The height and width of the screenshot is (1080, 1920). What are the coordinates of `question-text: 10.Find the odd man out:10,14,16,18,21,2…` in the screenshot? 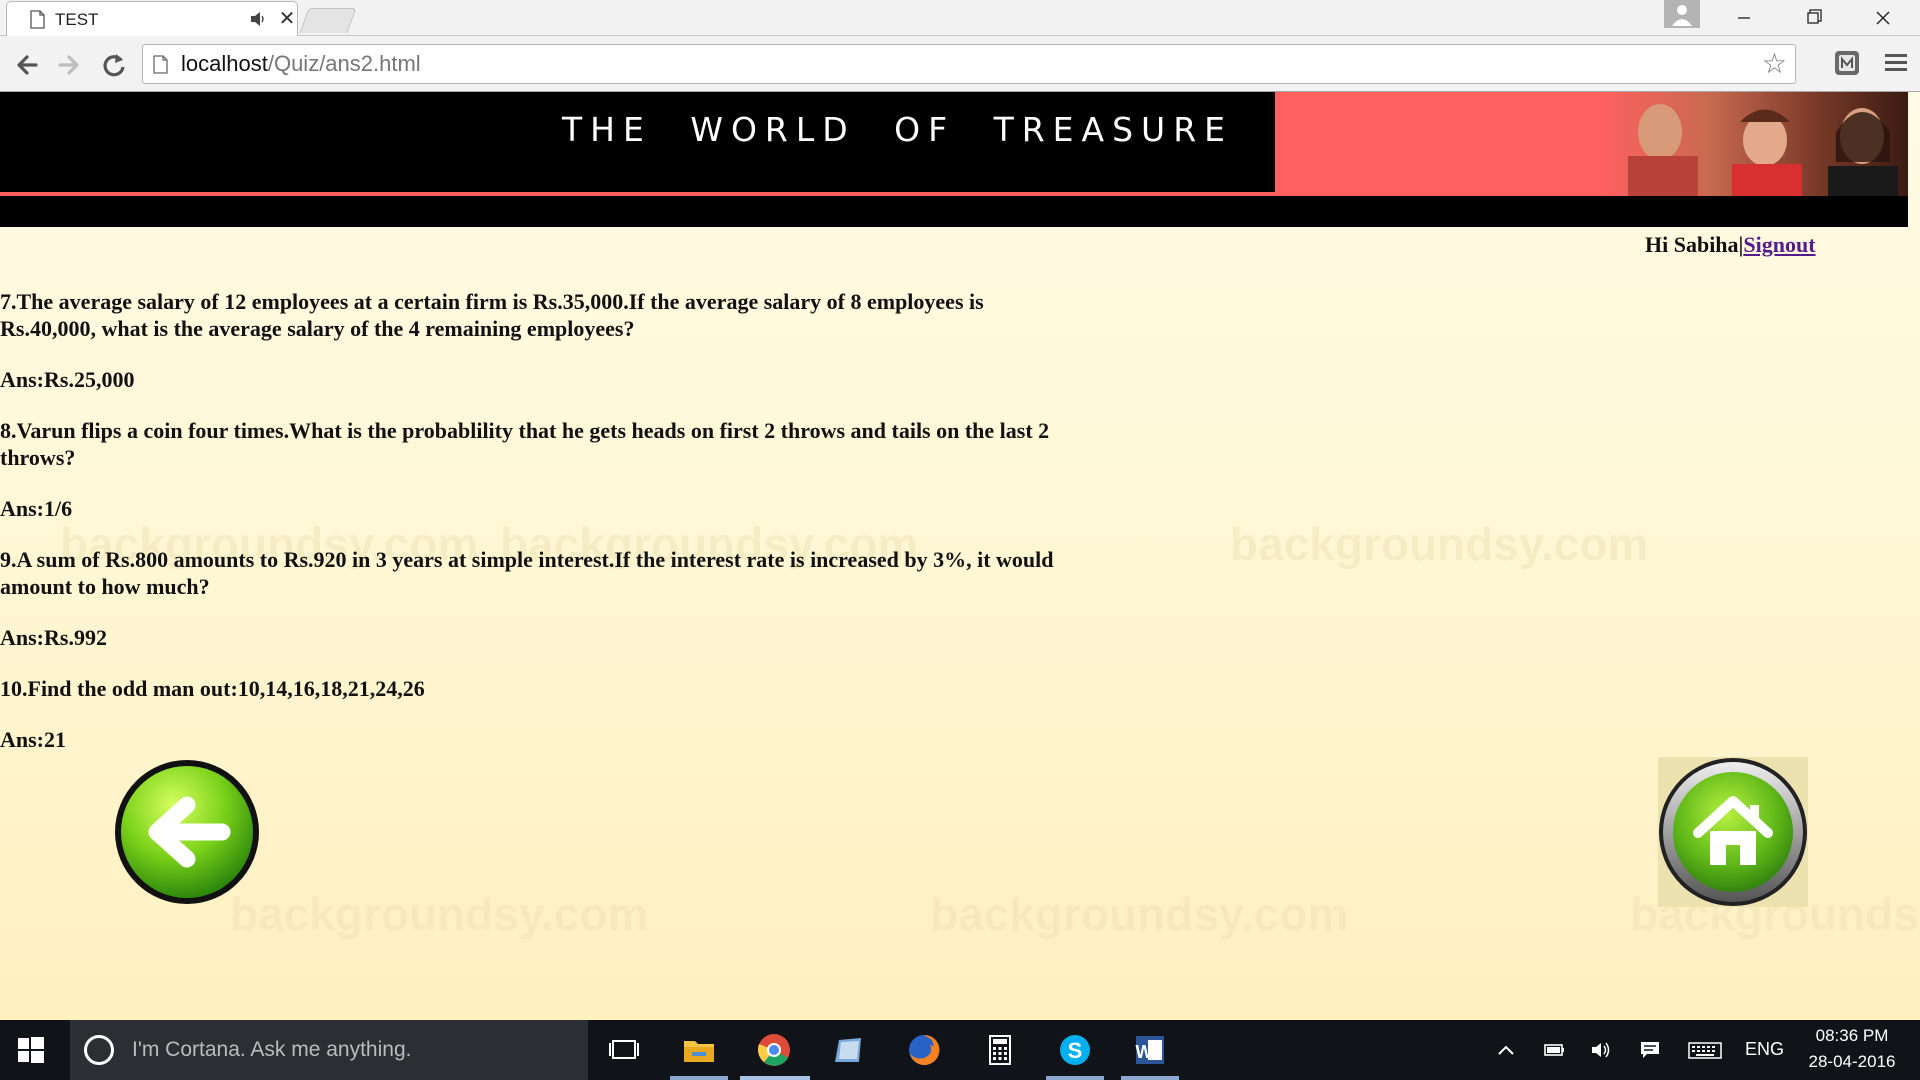 It's located at (212, 688).